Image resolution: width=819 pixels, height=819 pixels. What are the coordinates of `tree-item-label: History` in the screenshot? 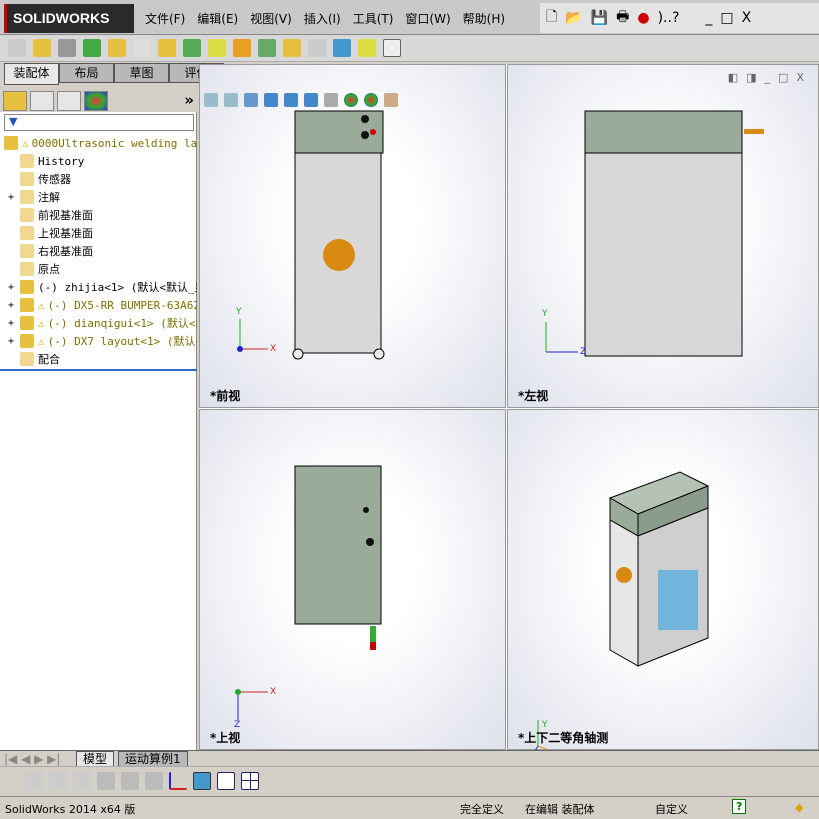 It's located at (61, 161).